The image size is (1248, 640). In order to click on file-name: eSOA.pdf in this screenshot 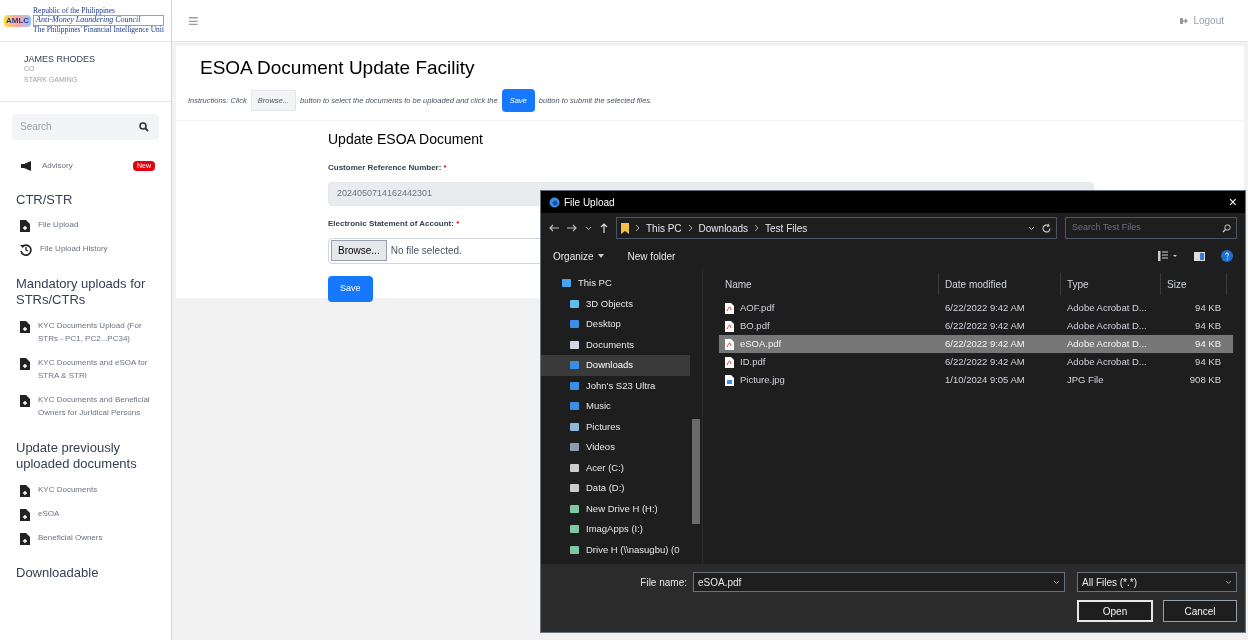, I will do `click(761, 343)`.